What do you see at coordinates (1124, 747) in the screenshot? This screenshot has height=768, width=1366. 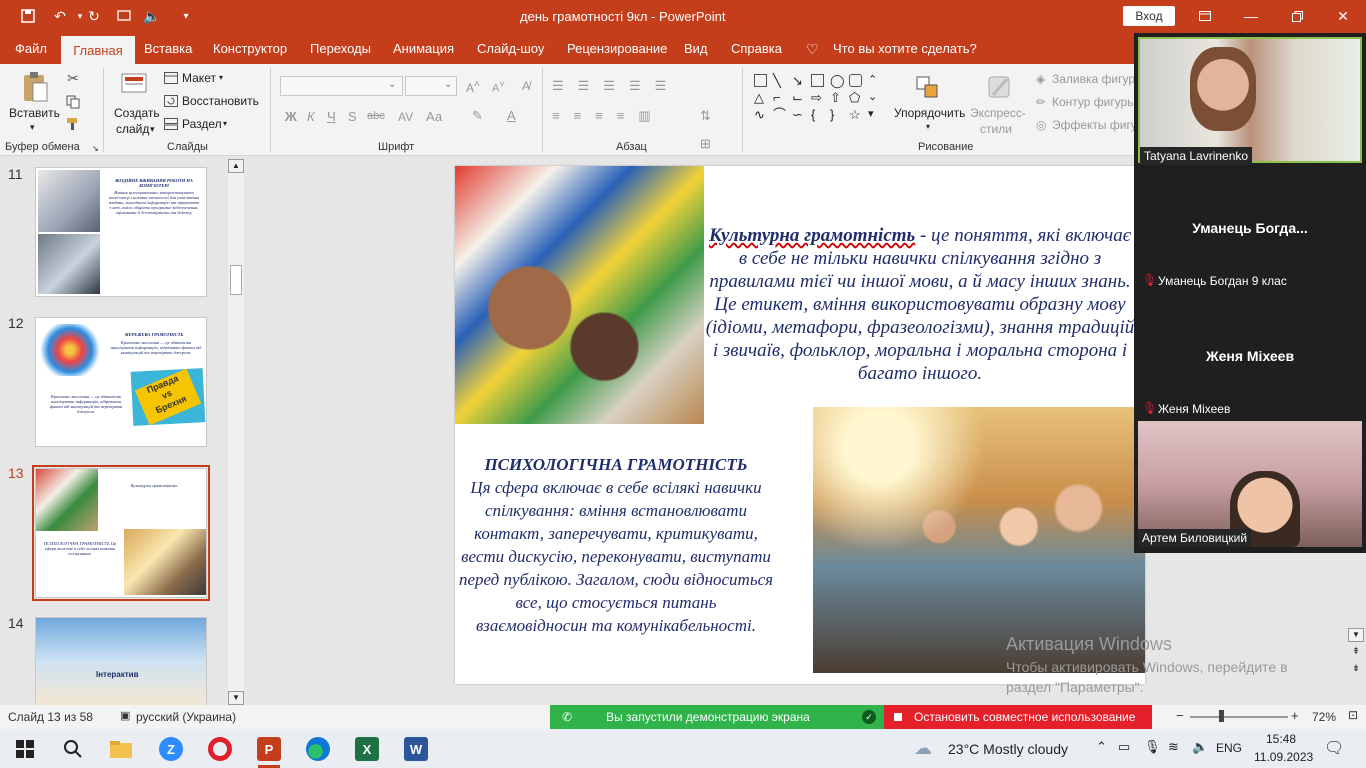 I see `battery-icon: ▭` at bounding box center [1124, 747].